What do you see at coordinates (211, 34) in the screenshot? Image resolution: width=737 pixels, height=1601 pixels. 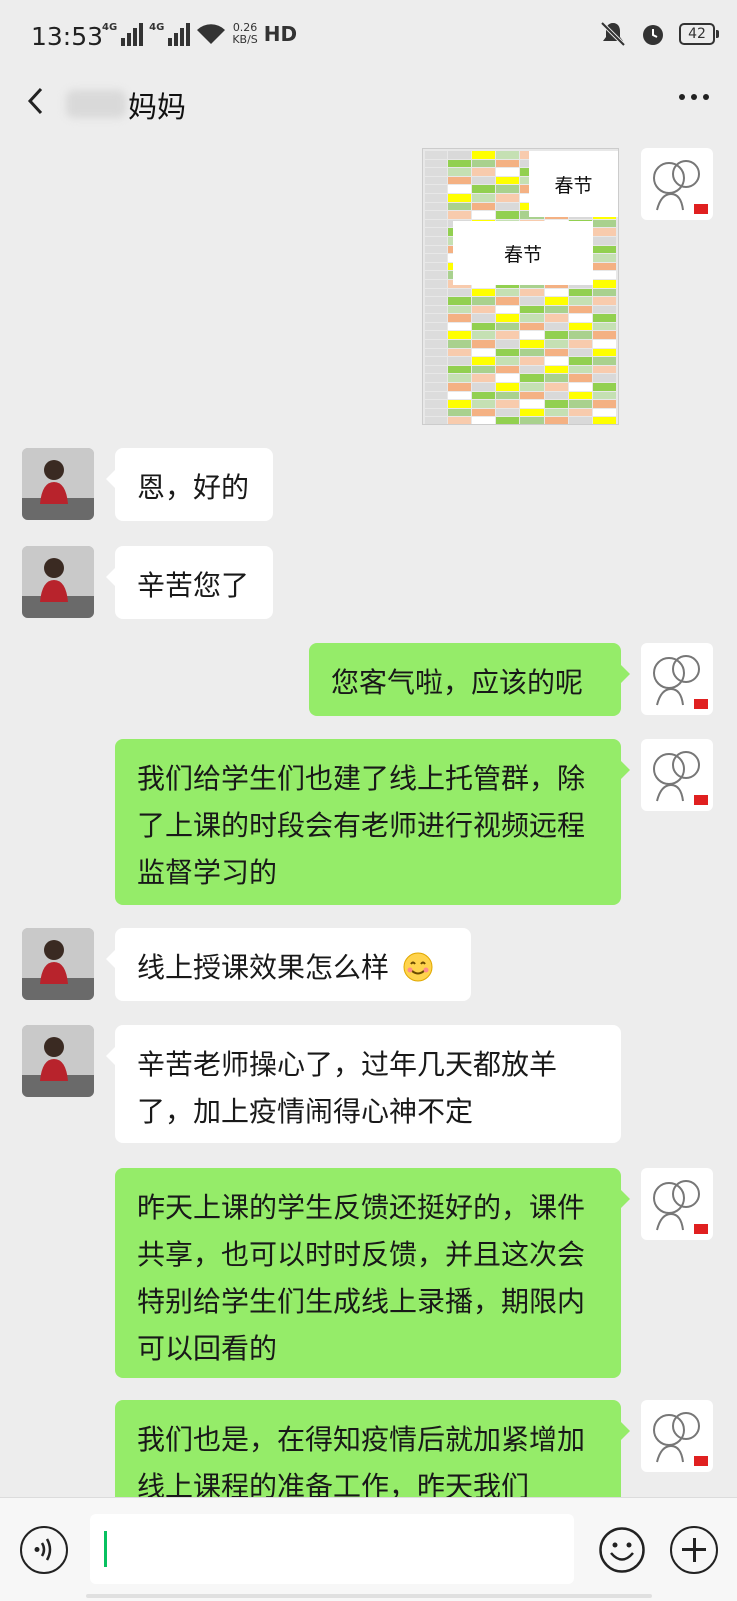 I see `wifi-icon` at bounding box center [211, 34].